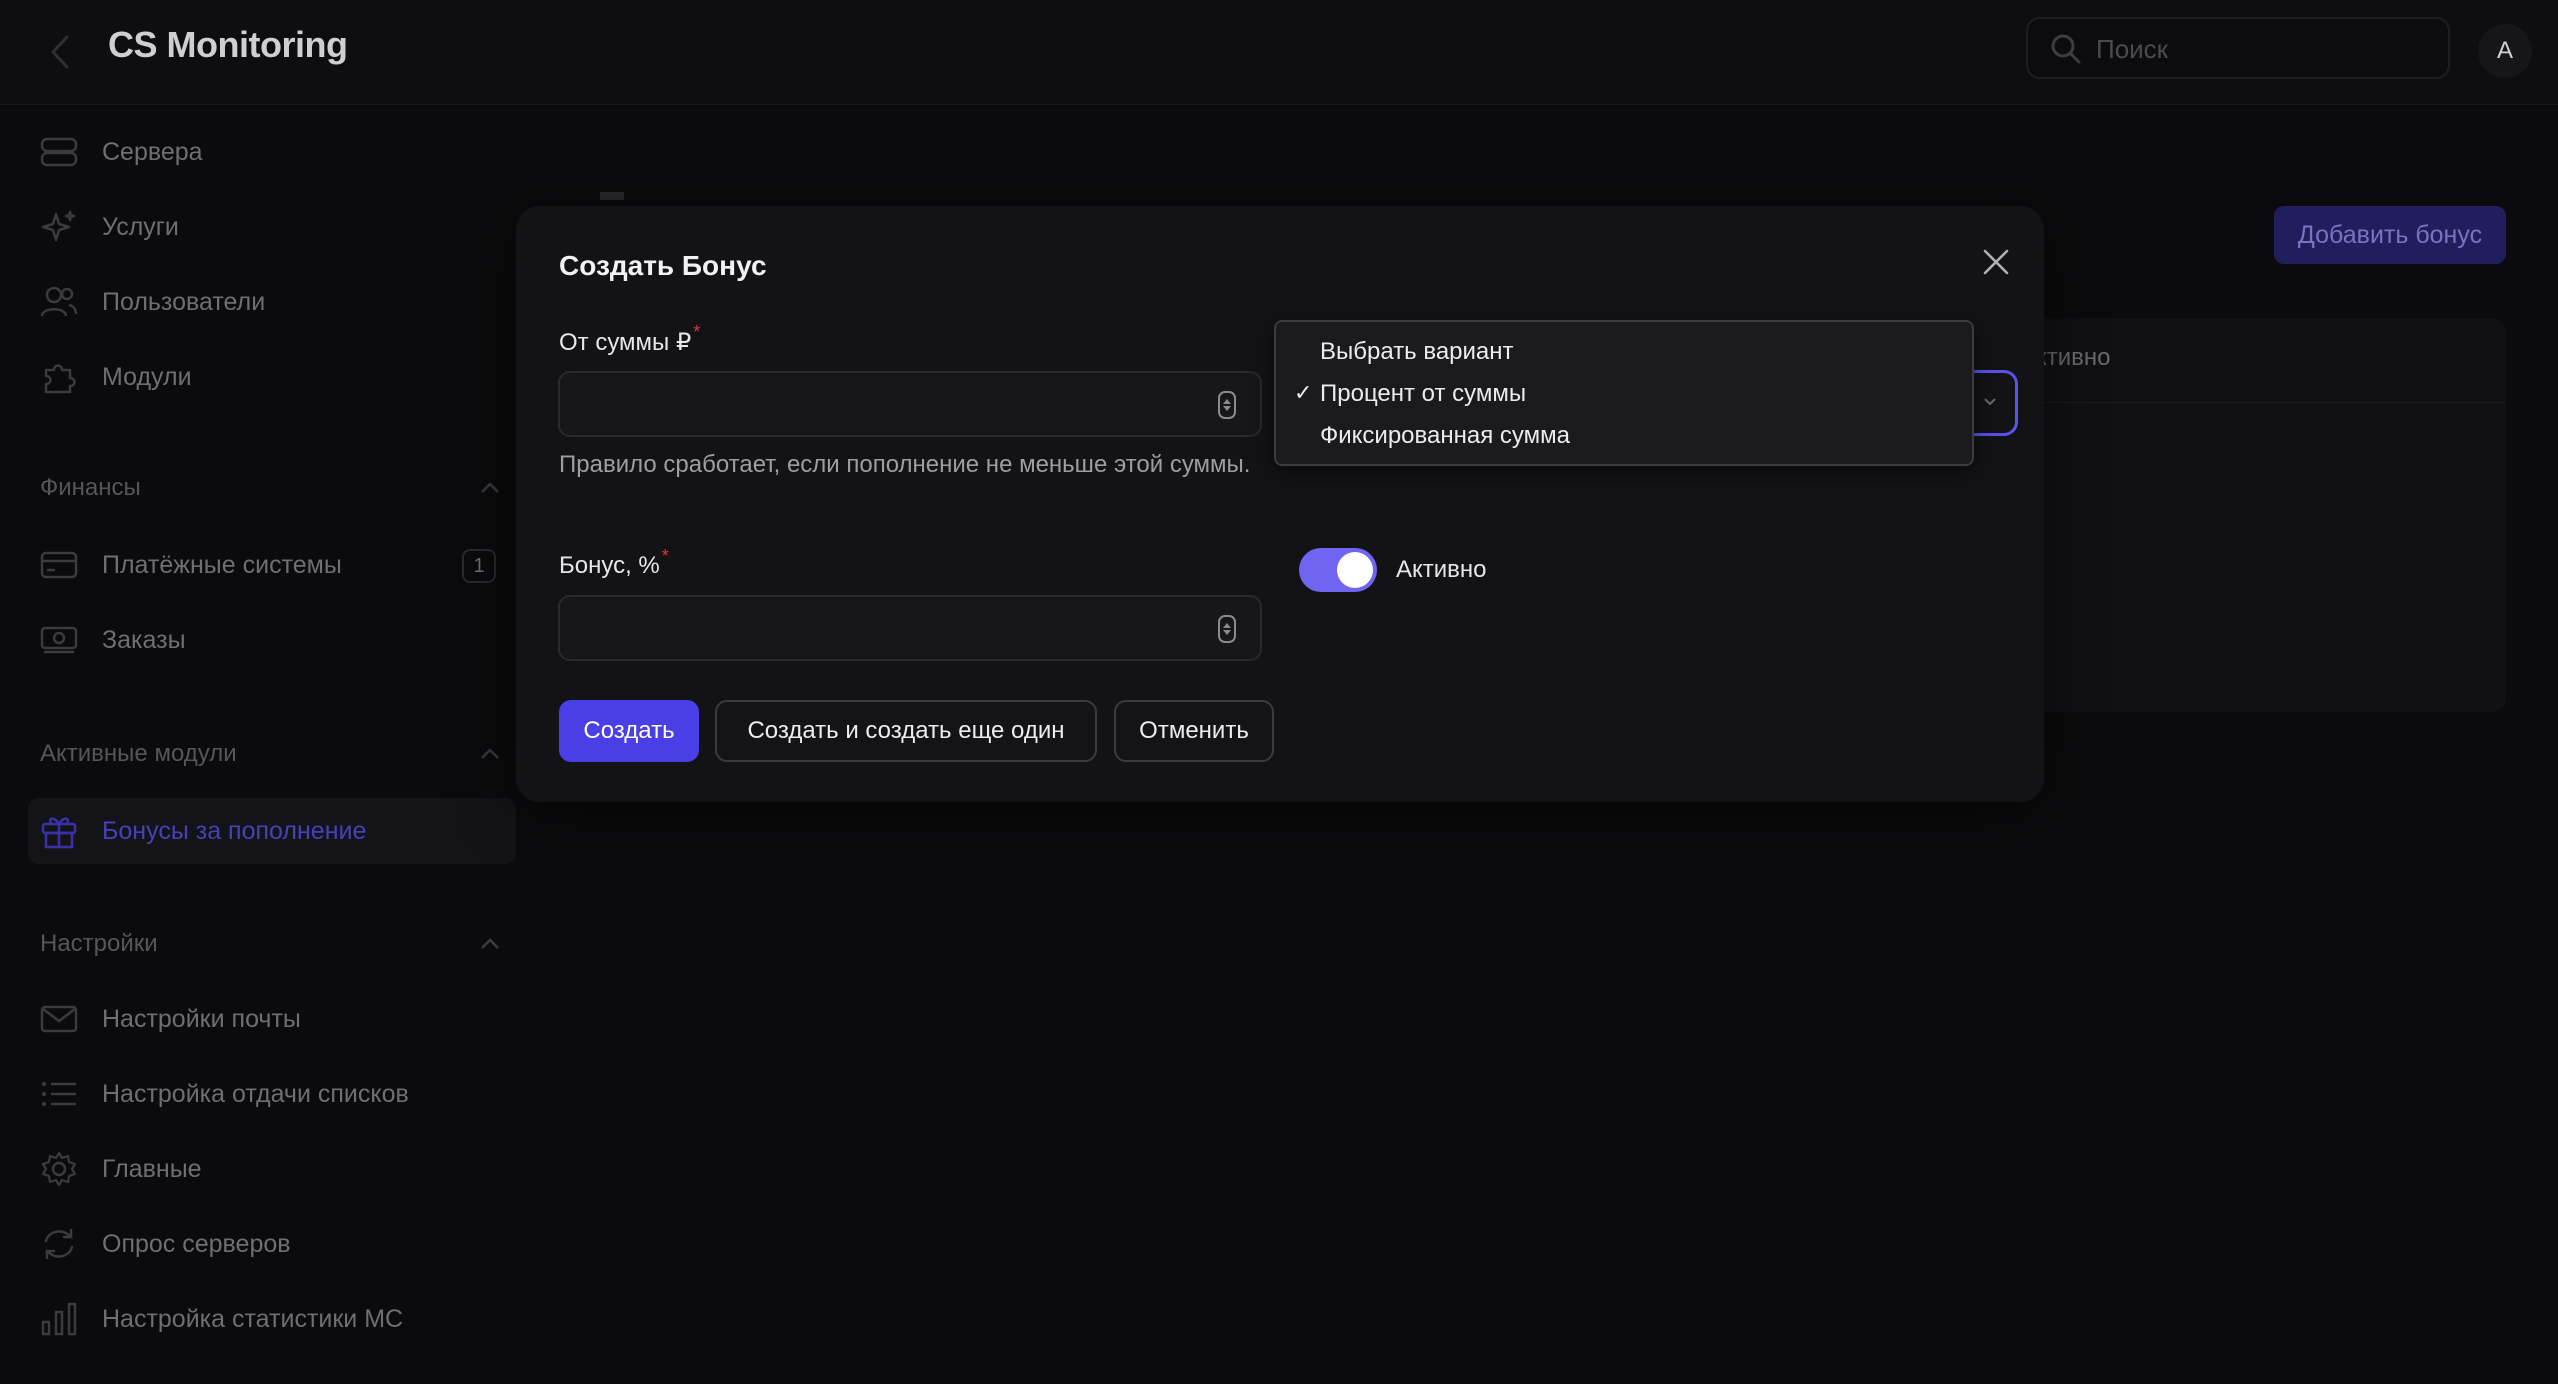 The height and width of the screenshot is (1384, 2558). What do you see at coordinates (275, 377) in the screenshot?
I see `sidebar-item-modules: Модули` at bounding box center [275, 377].